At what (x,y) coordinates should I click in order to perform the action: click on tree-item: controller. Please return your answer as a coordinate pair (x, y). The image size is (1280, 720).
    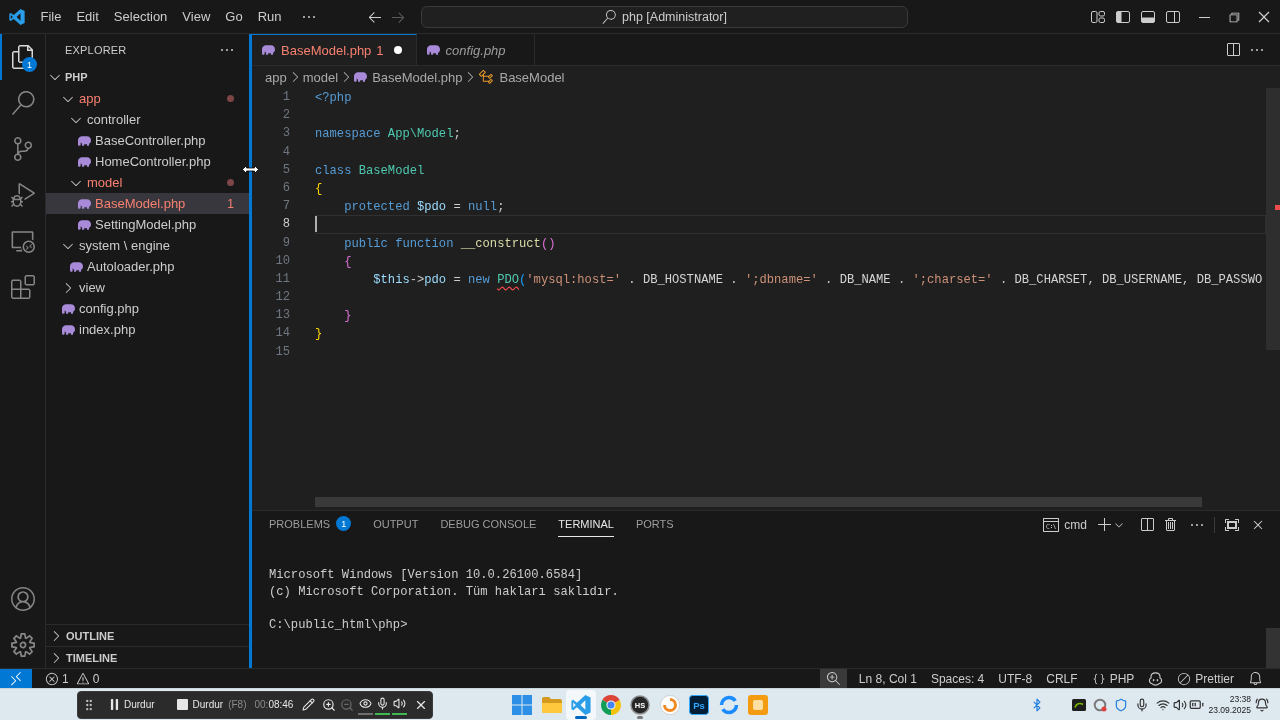
    Looking at the image, I should click on (147, 119).